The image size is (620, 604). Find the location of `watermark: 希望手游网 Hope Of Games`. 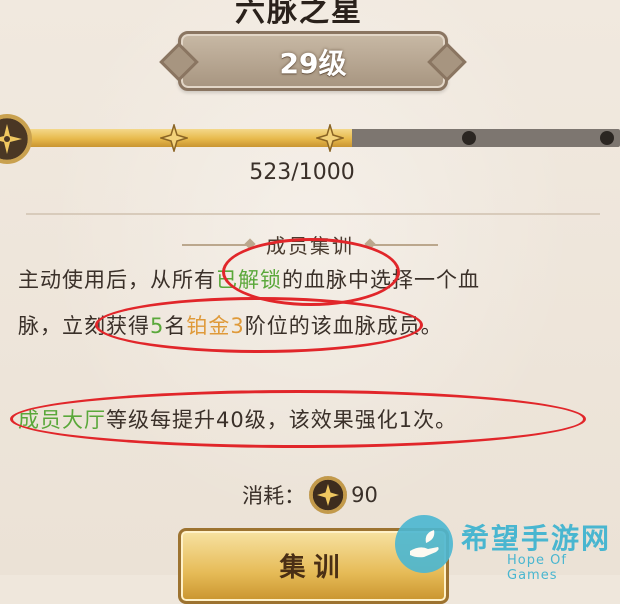

watermark: 希望手游网 Hope Of Games is located at coordinates (507, 549).